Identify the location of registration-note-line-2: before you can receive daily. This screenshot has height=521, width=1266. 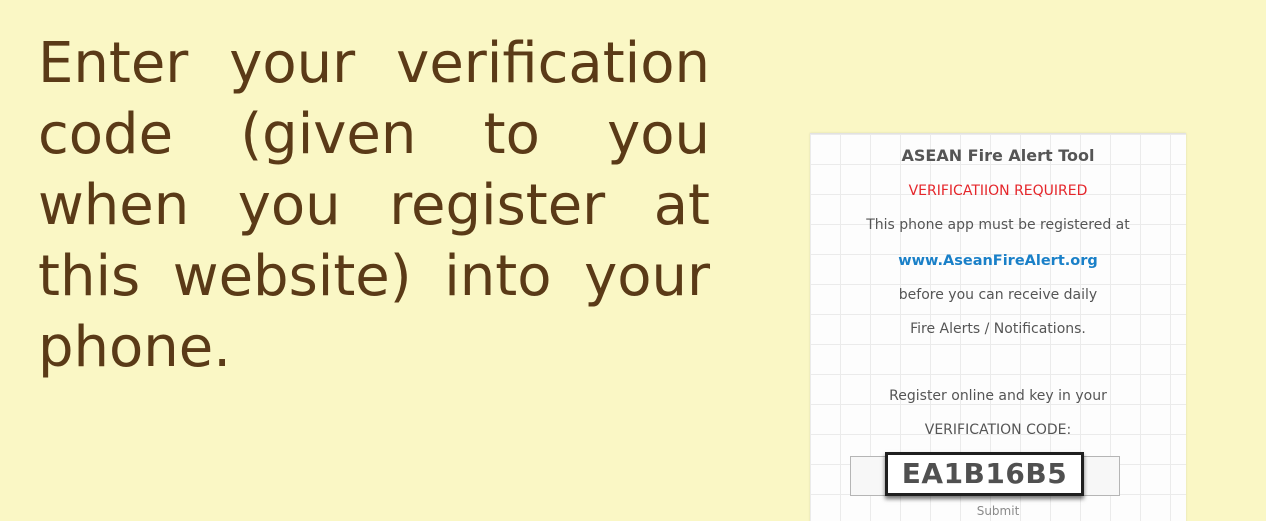
(998, 295).